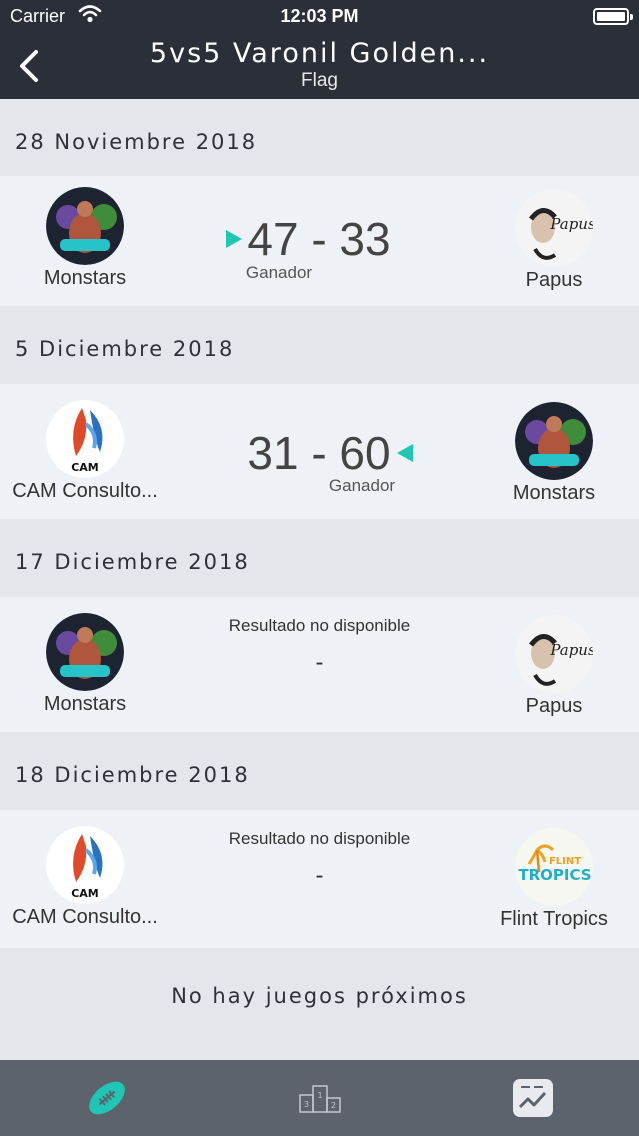 This screenshot has height=1136, width=639. What do you see at coordinates (319, 80) in the screenshot?
I see `page-subtitle: Flag` at bounding box center [319, 80].